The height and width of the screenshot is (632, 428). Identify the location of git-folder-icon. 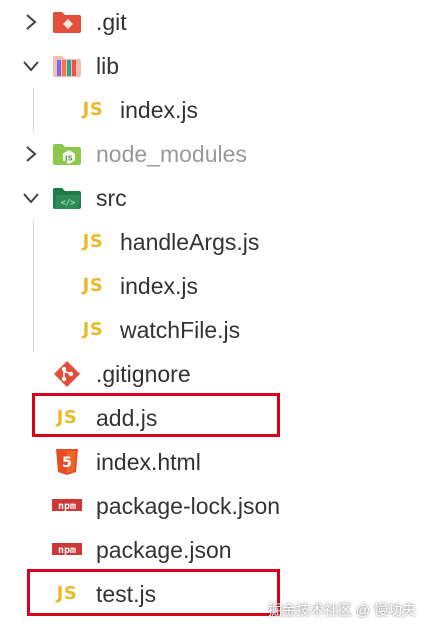
(67, 22).